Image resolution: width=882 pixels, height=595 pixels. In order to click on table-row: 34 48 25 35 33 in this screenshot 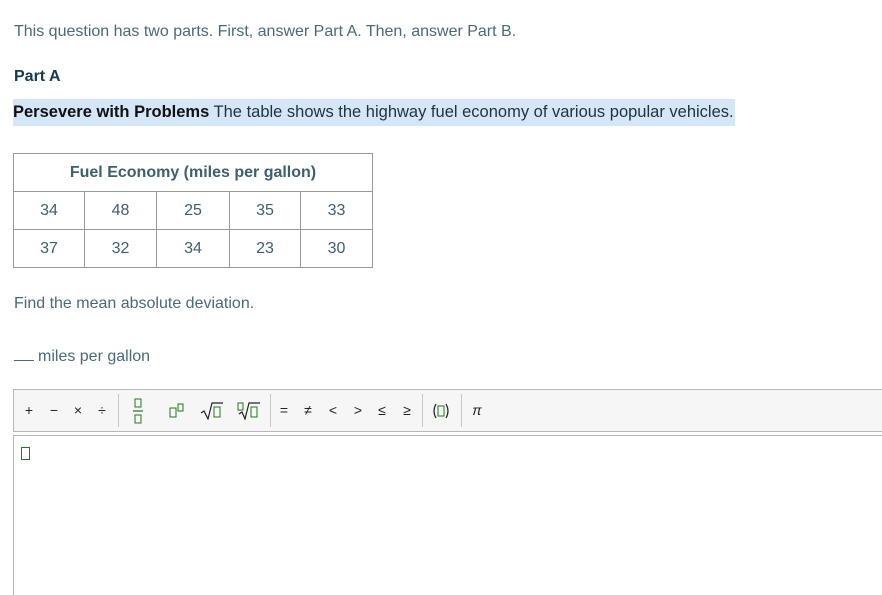, I will do `click(193, 210)`.